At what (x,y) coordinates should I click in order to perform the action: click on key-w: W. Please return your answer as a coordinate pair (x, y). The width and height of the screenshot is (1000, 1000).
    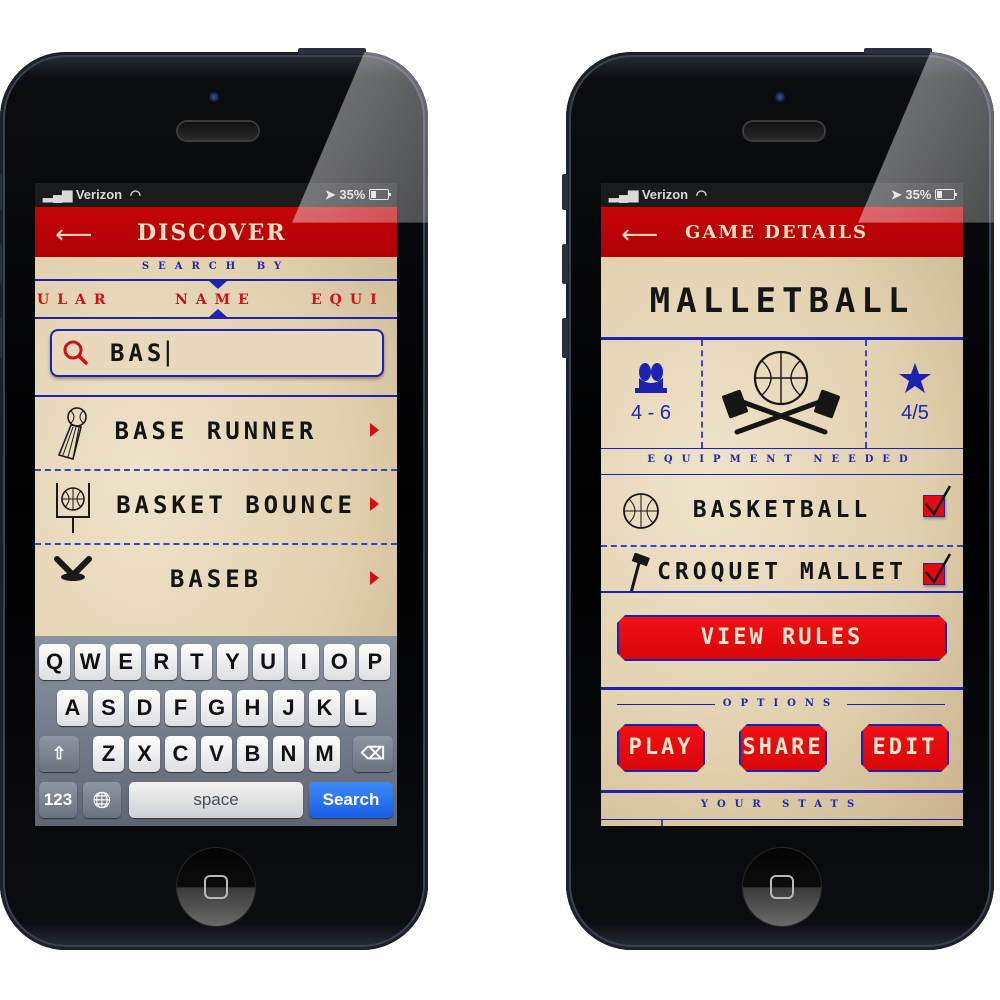
    Looking at the image, I should click on (90, 662).